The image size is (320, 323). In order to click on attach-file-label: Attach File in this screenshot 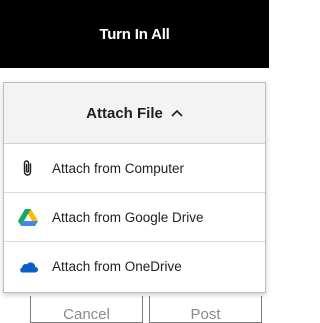, I will do `click(124, 113)`.